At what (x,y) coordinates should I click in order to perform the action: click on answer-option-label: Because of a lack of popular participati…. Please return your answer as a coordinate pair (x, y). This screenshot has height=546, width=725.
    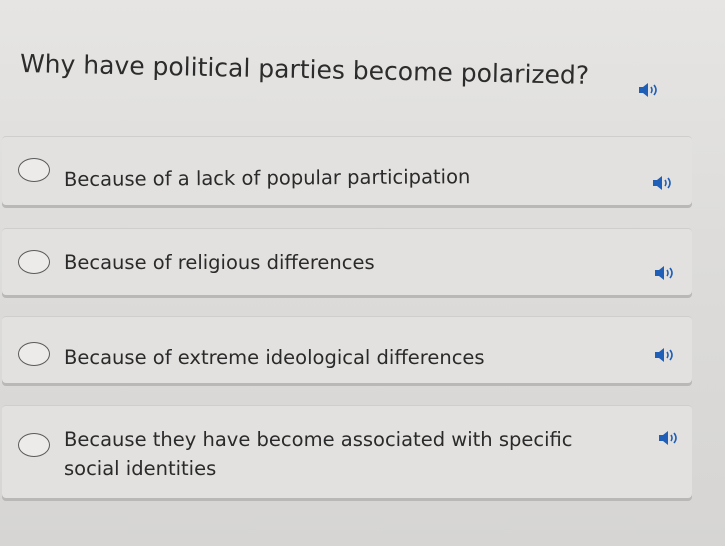
    Looking at the image, I should click on (267, 178).